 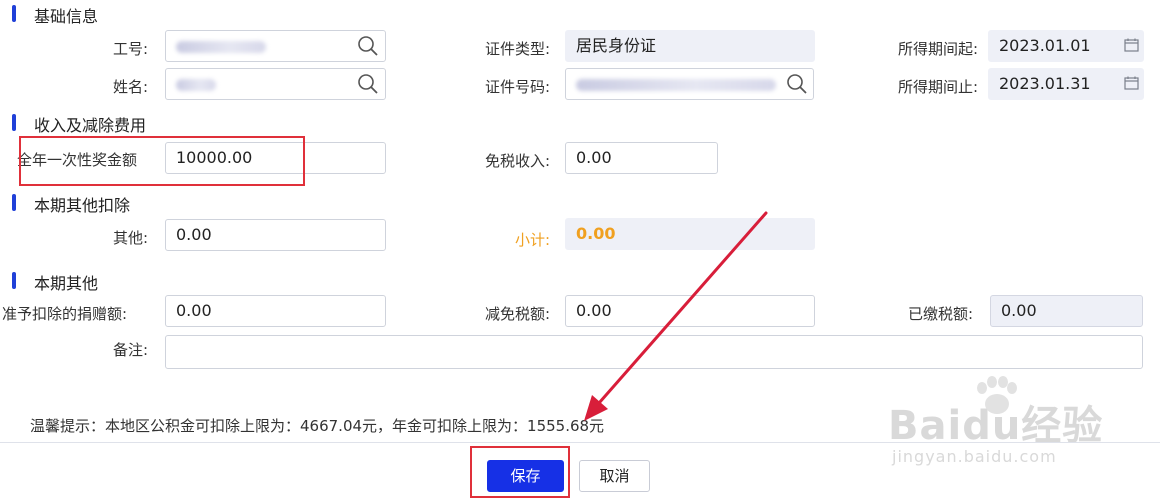 What do you see at coordinates (162, 161) in the screenshot?
I see `highlight-box` at bounding box center [162, 161].